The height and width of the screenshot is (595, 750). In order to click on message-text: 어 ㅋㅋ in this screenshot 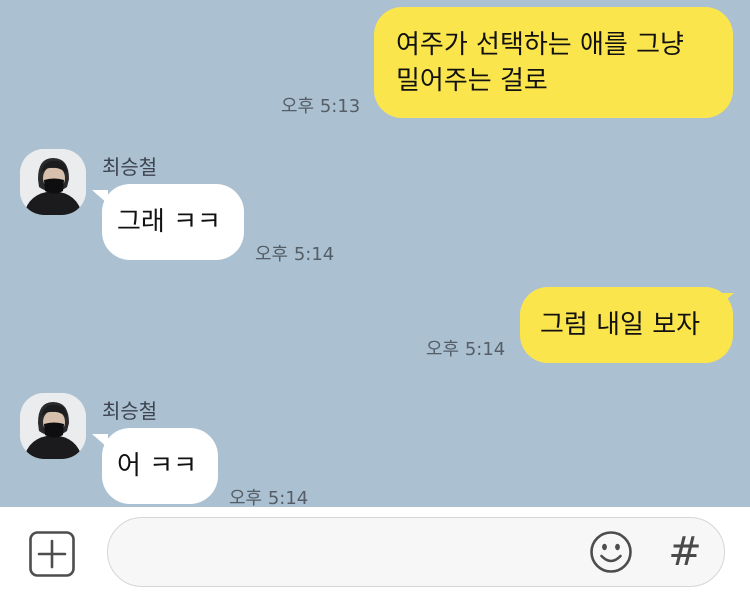, I will do `click(157, 466)`.